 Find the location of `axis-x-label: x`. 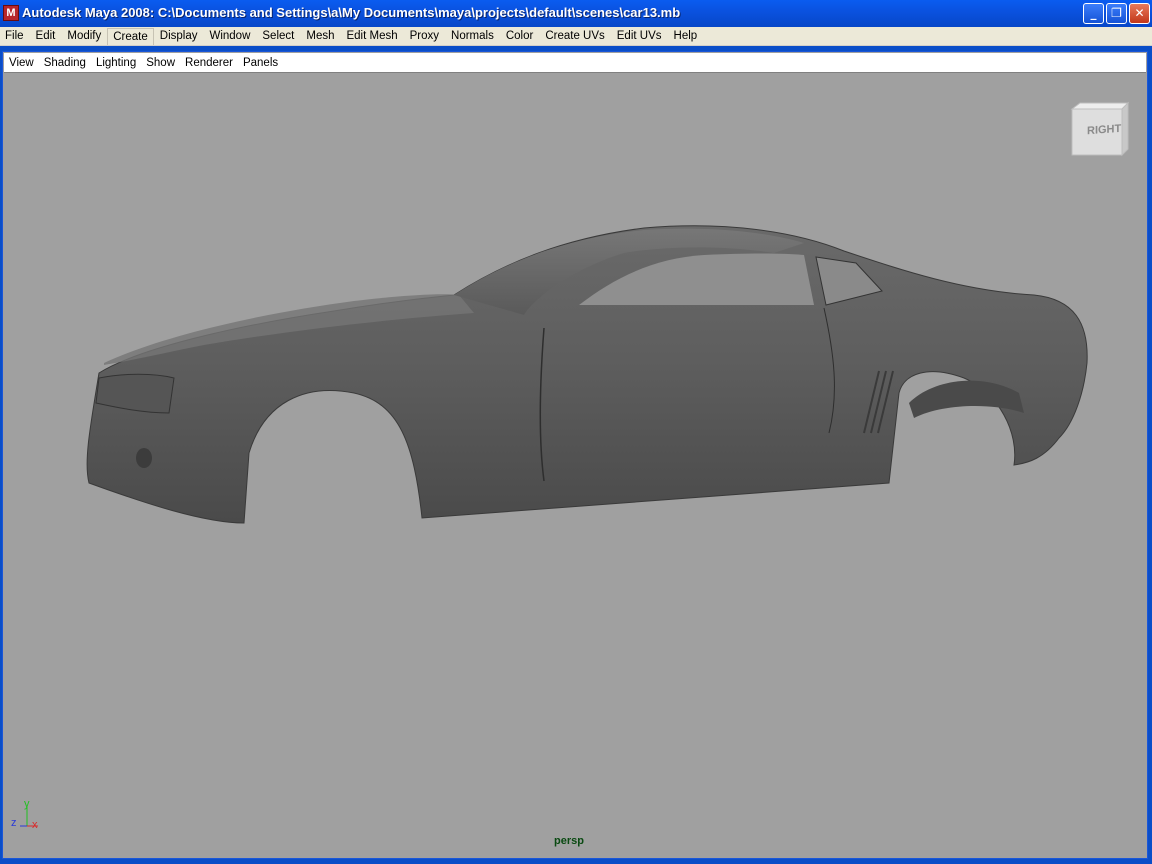

axis-x-label: x is located at coordinates (35, 825).